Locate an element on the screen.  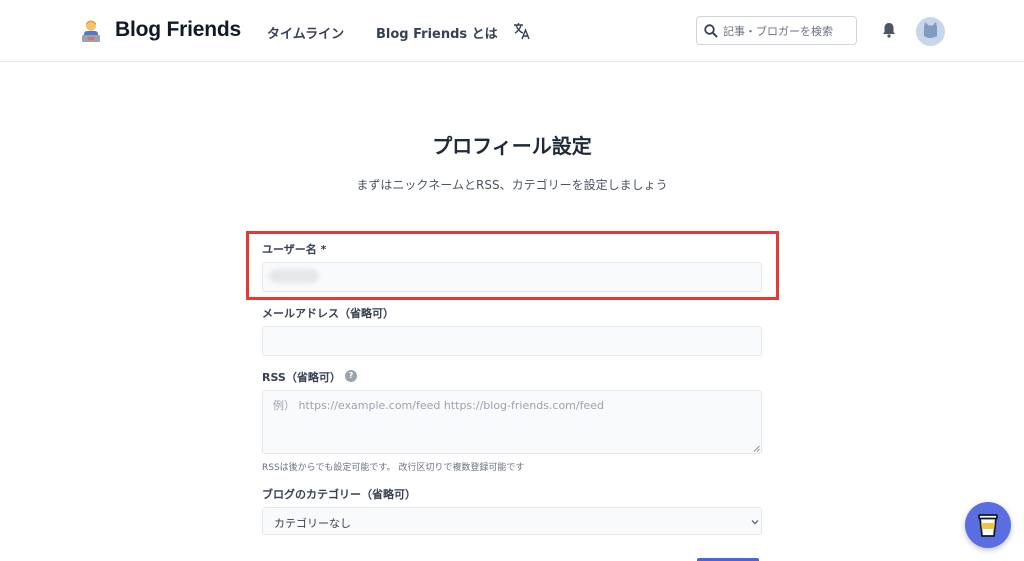
search-box is located at coordinates (776, 30).